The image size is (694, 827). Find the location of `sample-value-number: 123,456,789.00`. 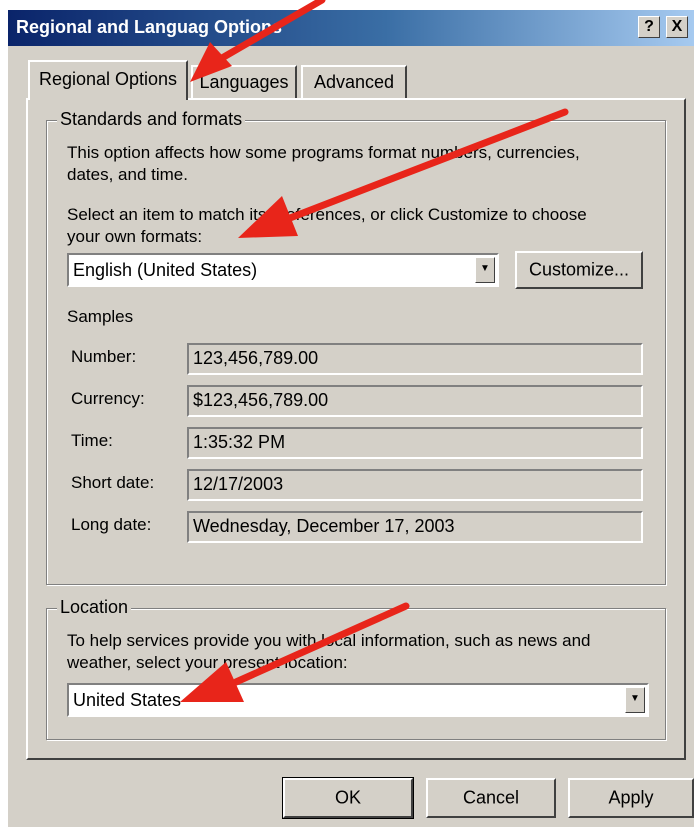

sample-value-number: 123,456,789.00 is located at coordinates (415, 359).